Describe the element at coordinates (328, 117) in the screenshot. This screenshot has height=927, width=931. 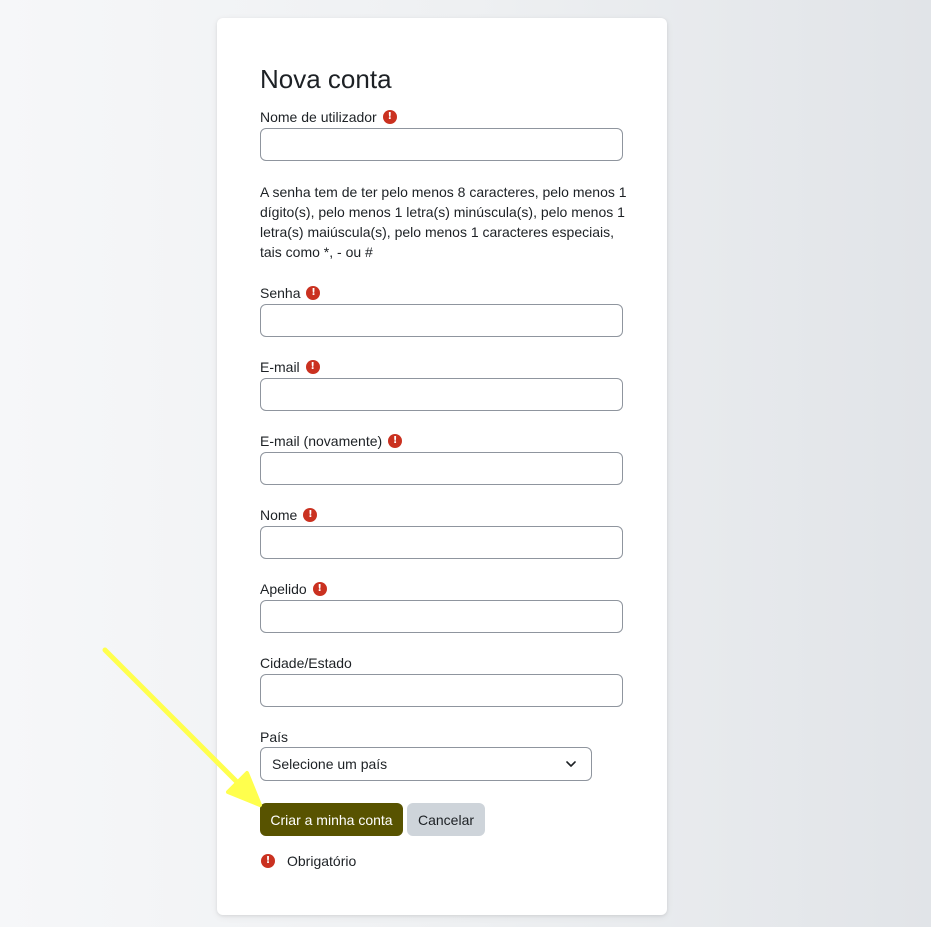
I see `username-label: Nome de utilizador !` at that location.